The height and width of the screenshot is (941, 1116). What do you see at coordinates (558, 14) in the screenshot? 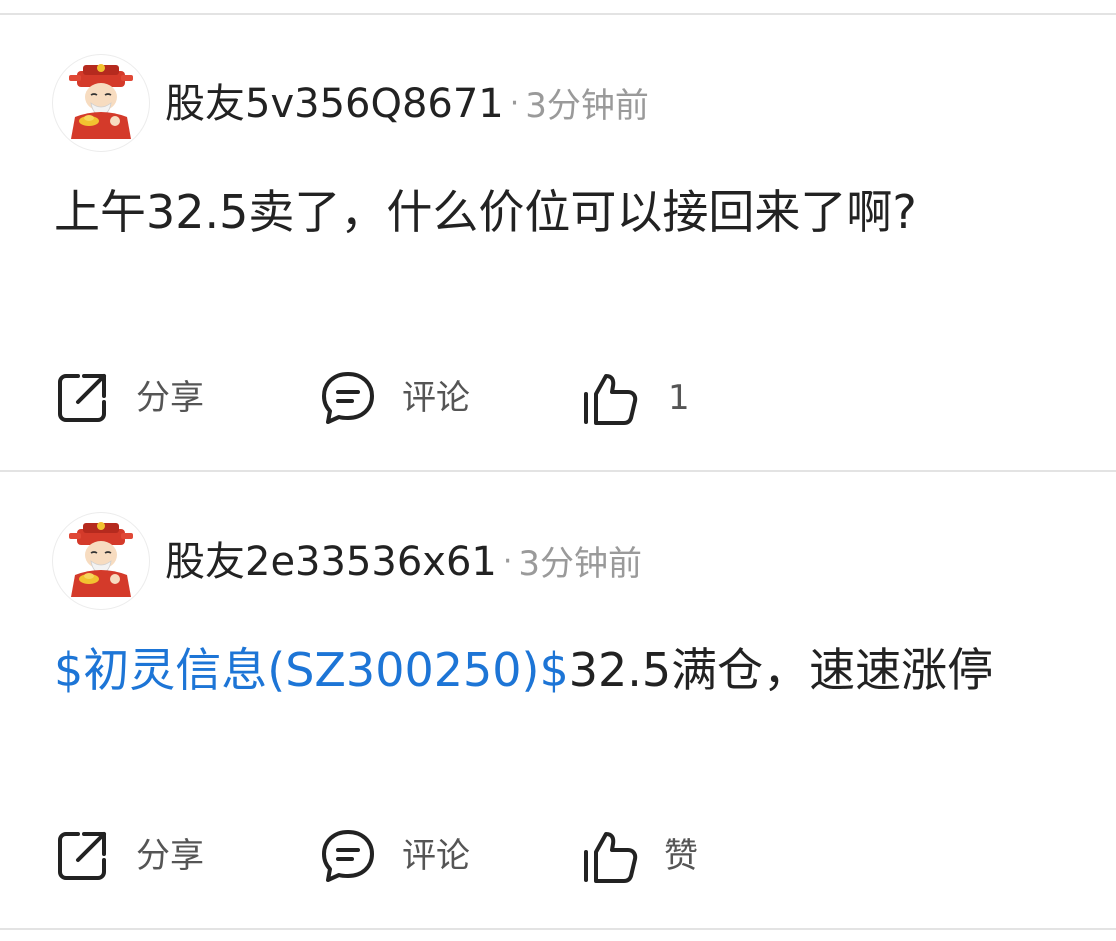
I see `top-divider` at bounding box center [558, 14].